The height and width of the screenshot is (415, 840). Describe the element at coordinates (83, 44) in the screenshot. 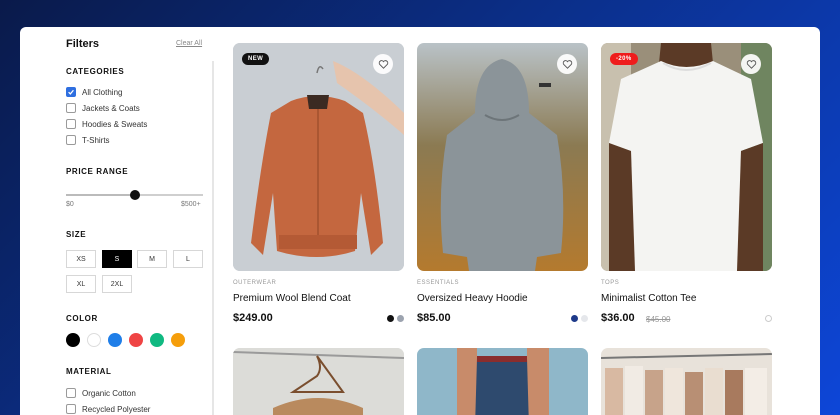

I see `filters-title: Filters` at that location.